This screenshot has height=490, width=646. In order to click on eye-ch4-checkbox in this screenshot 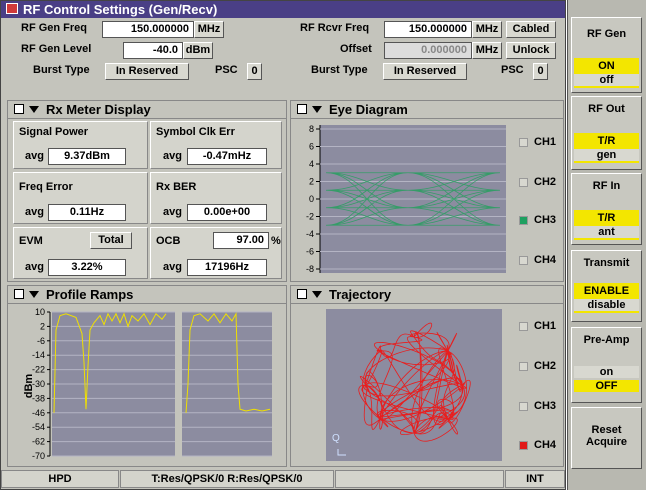, I will do `click(523, 260)`.